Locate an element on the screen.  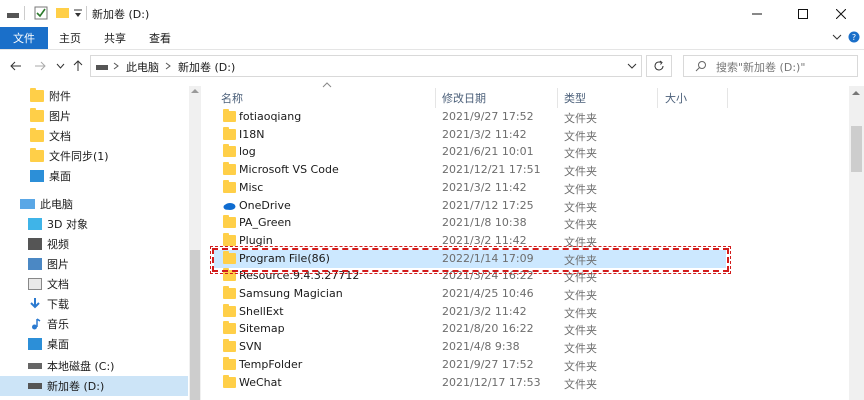
table-row: OneDrive 2021/7/12 17:25 文件夹 is located at coordinates (470, 206).